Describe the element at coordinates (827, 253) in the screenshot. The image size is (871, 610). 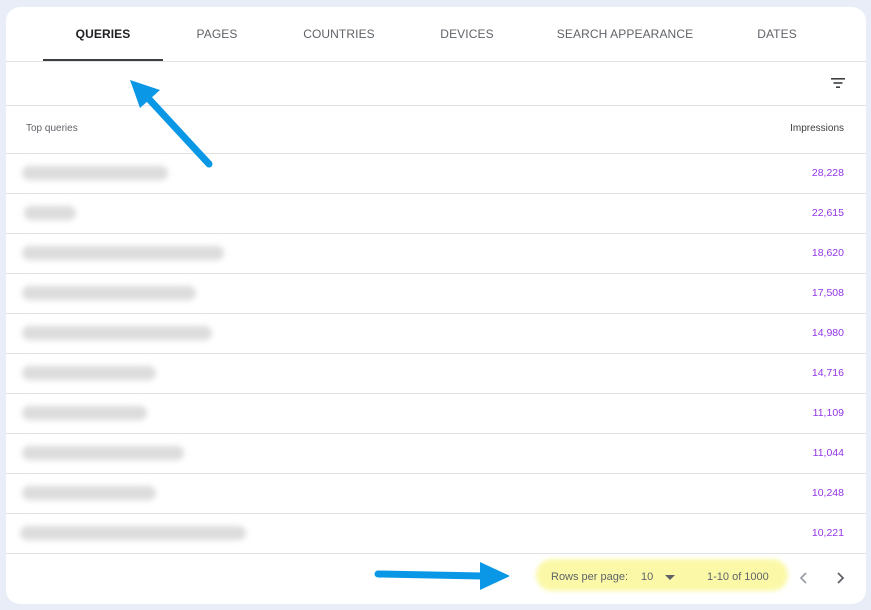
I see `impressions-value: 18,620` at that location.